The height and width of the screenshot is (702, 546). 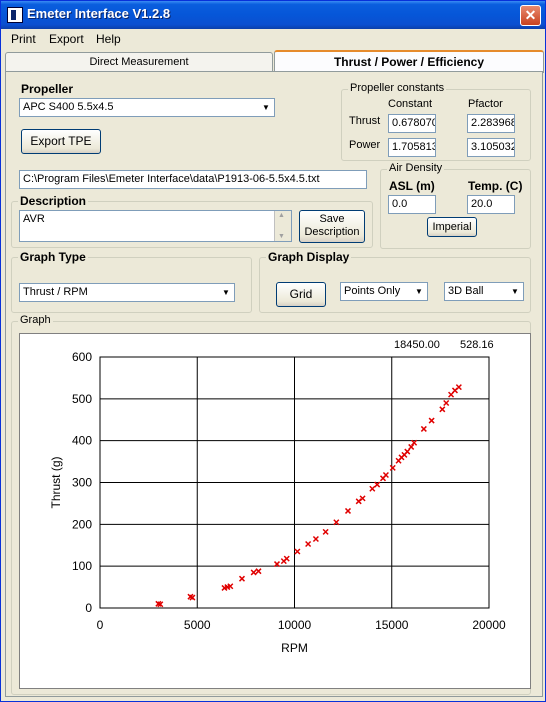 What do you see at coordinates (295, 625) in the screenshot?
I see `x-tick-label: 10000` at bounding box center [295, 625].